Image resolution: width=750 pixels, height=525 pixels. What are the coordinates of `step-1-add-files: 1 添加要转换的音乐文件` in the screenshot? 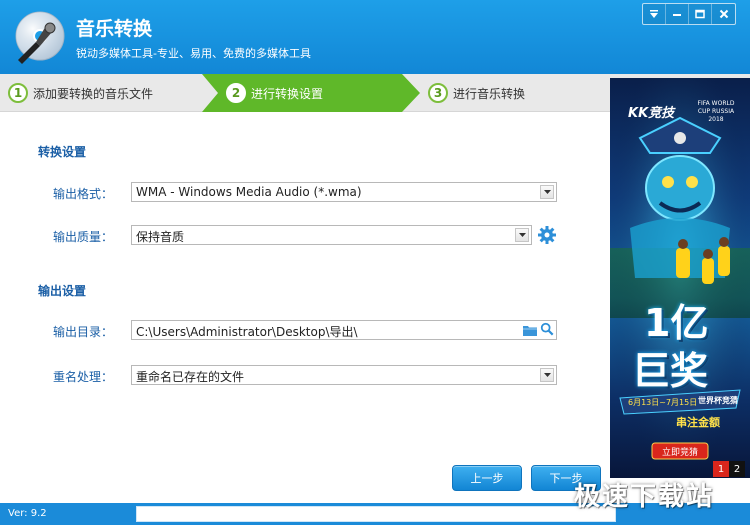 It's located at (80, 93).